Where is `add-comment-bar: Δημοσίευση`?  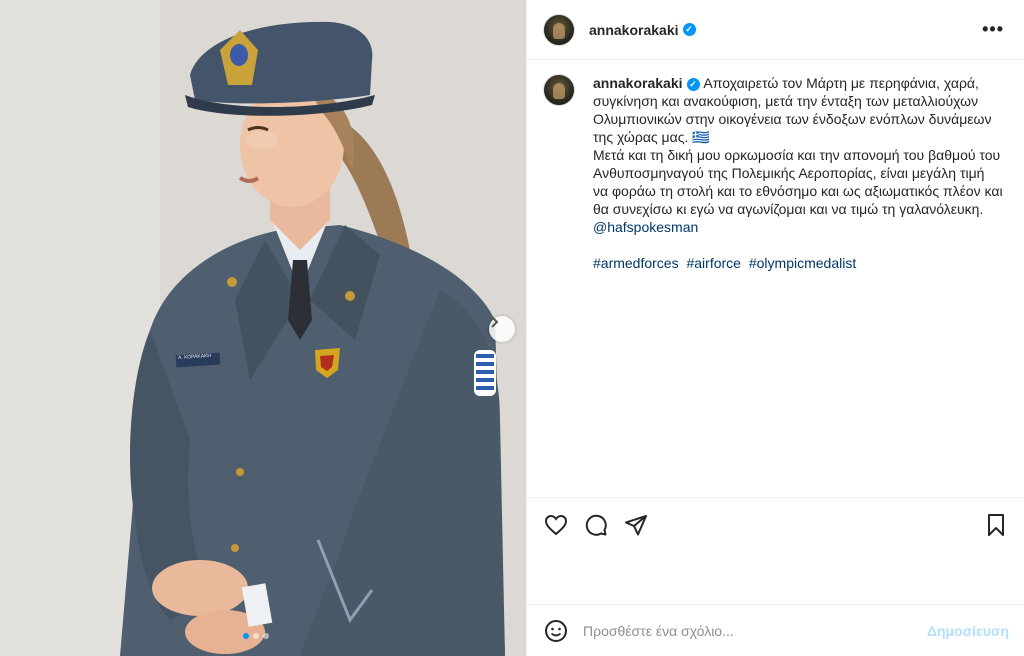
add-comment-bar: Δημοσίευση is located at coordinates (775, 630).